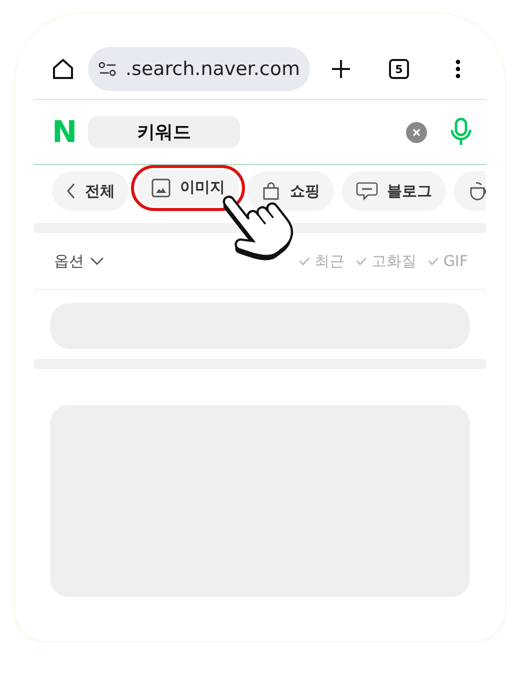  What do you see at coordinates (458, 69) in the screenshot?
I see `menu-icon` at bounding box center [458, 69].